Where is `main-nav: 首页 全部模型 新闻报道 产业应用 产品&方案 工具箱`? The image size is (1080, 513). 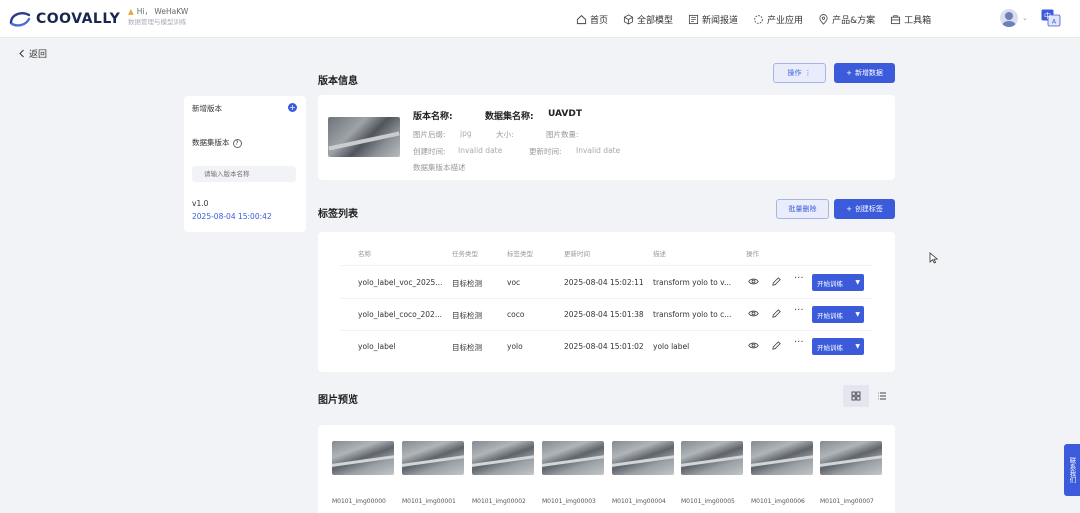
main-nav: 首页 全部模型 新闻报道 产业应用 产品&方案 工具箱 is located at coordinates (761, 19).